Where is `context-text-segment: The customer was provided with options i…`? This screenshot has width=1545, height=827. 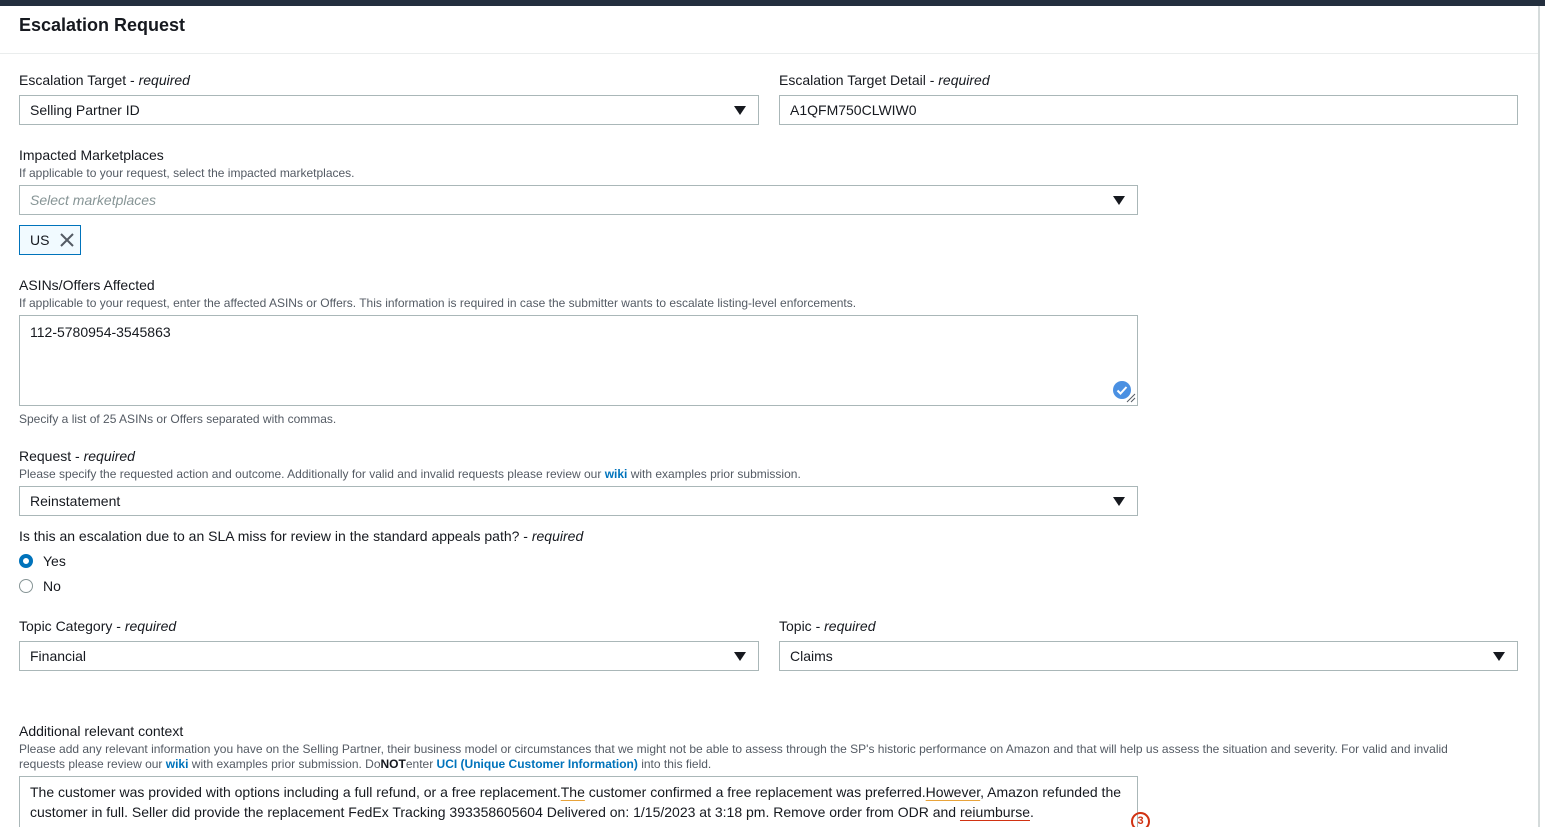 context-text-segment: The customer was provided with options i… is located at coordinates (295, 792).